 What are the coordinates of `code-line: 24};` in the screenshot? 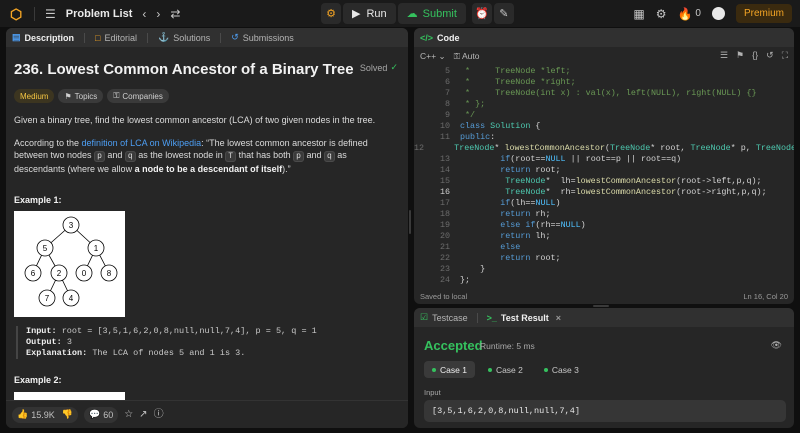 It's located at (604, 279).